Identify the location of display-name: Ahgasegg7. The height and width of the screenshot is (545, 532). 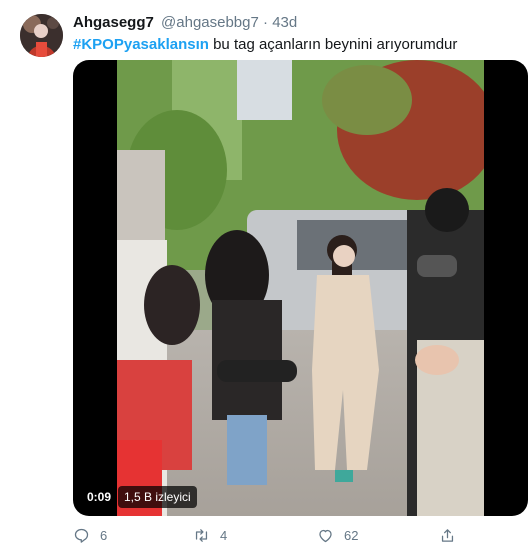
(113, 22).